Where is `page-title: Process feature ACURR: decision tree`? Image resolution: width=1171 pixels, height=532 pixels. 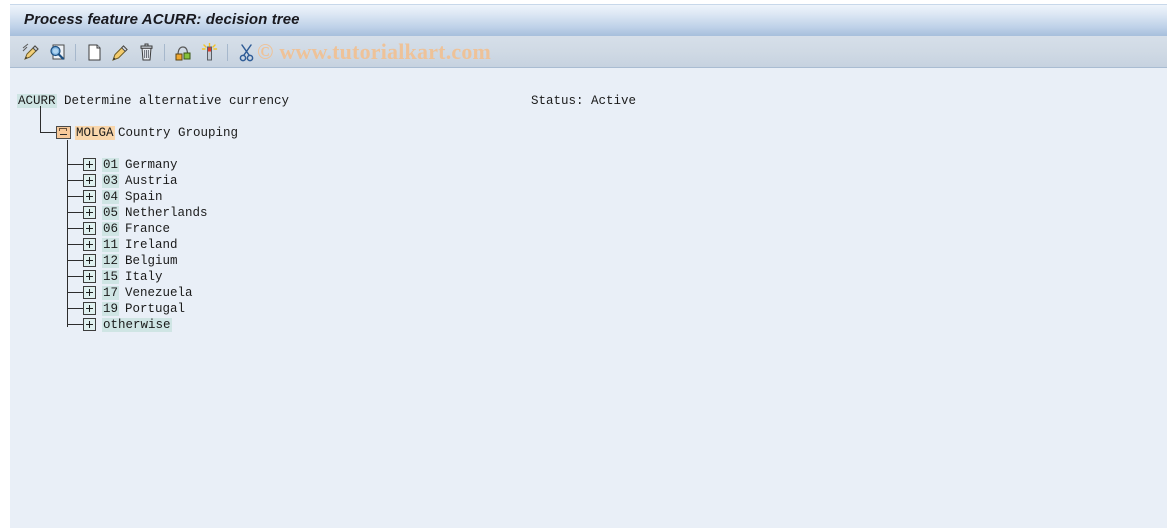
page-title: Process feature ACURR: decision tree is located at coordinates (162, 19).